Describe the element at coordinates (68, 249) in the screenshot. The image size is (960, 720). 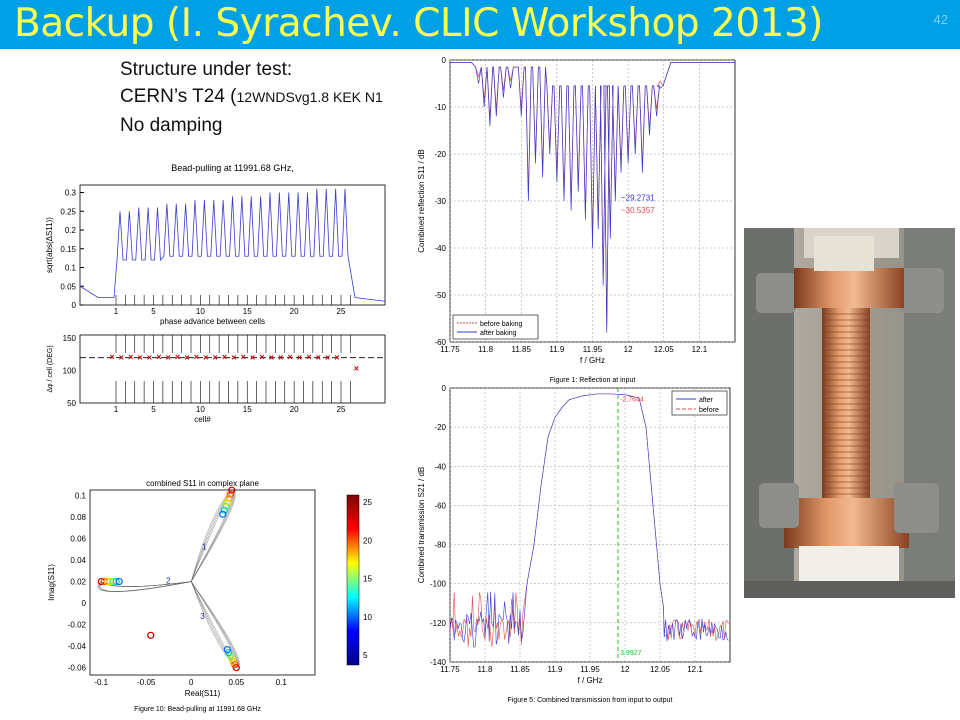
I see `y-tick-label: 0.15` at that location.